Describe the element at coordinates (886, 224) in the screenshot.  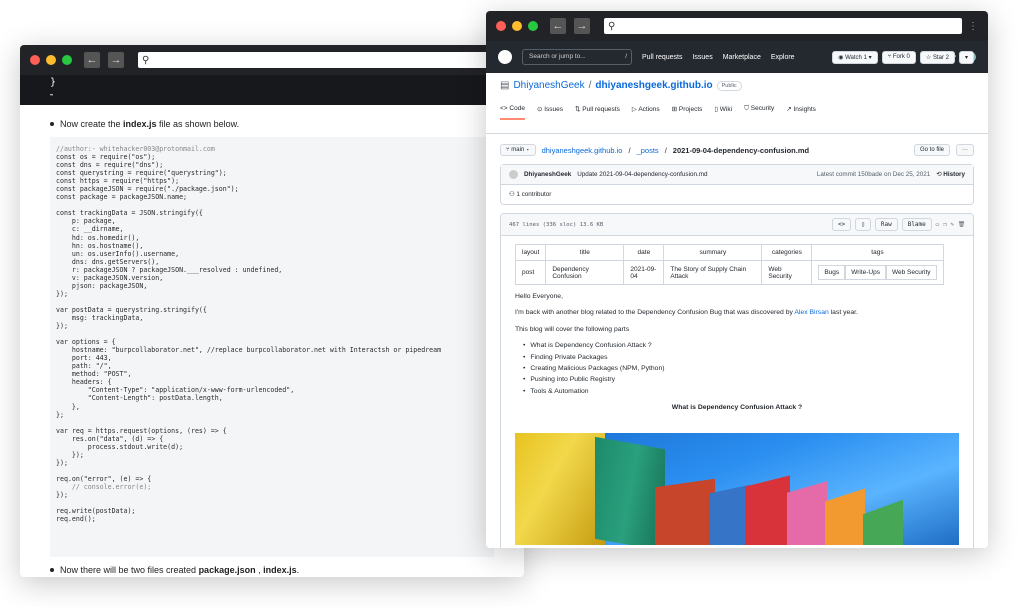
I see `raw-button: Raw` at that location.